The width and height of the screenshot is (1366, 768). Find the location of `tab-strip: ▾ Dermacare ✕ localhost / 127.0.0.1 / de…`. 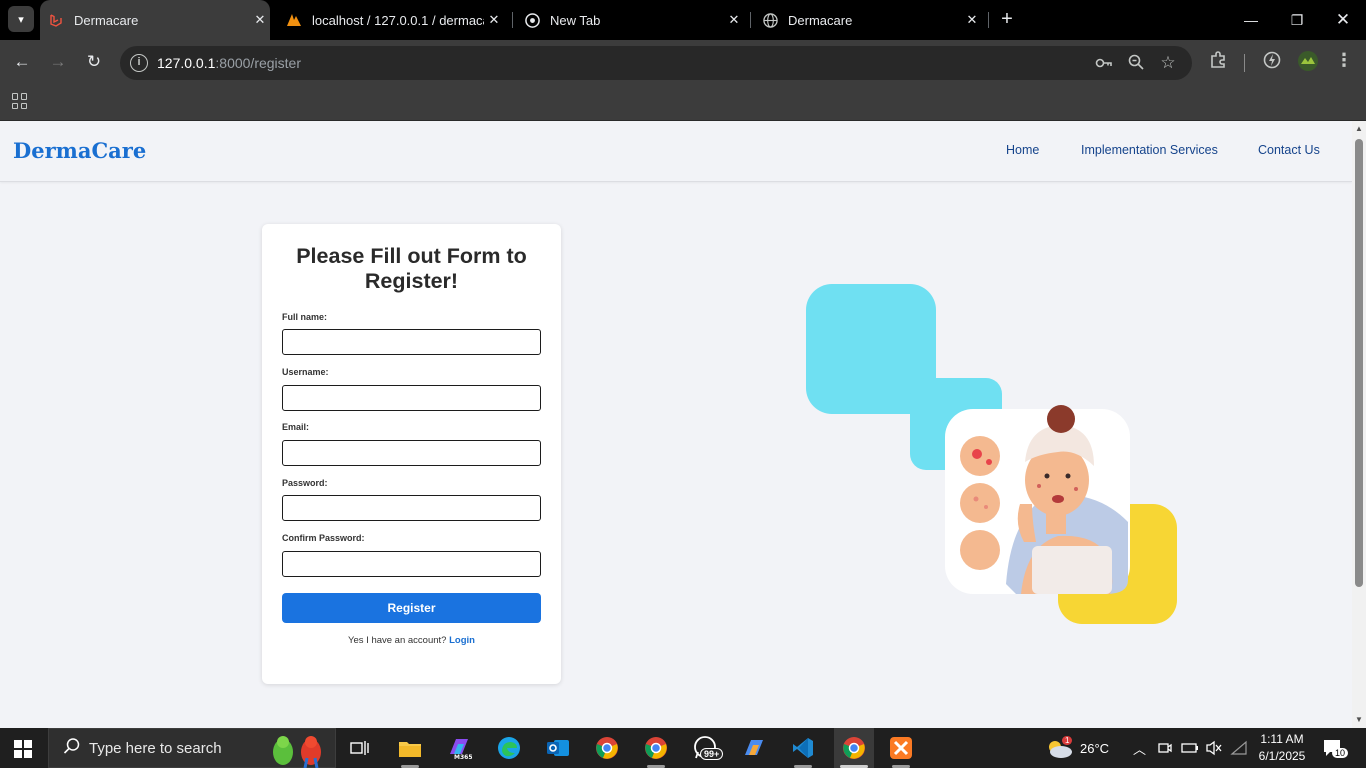

tab-strip: ▾ Dermacare ✕ localhost / 127.0.0.1 / de… is located at coordinates (683, 20).